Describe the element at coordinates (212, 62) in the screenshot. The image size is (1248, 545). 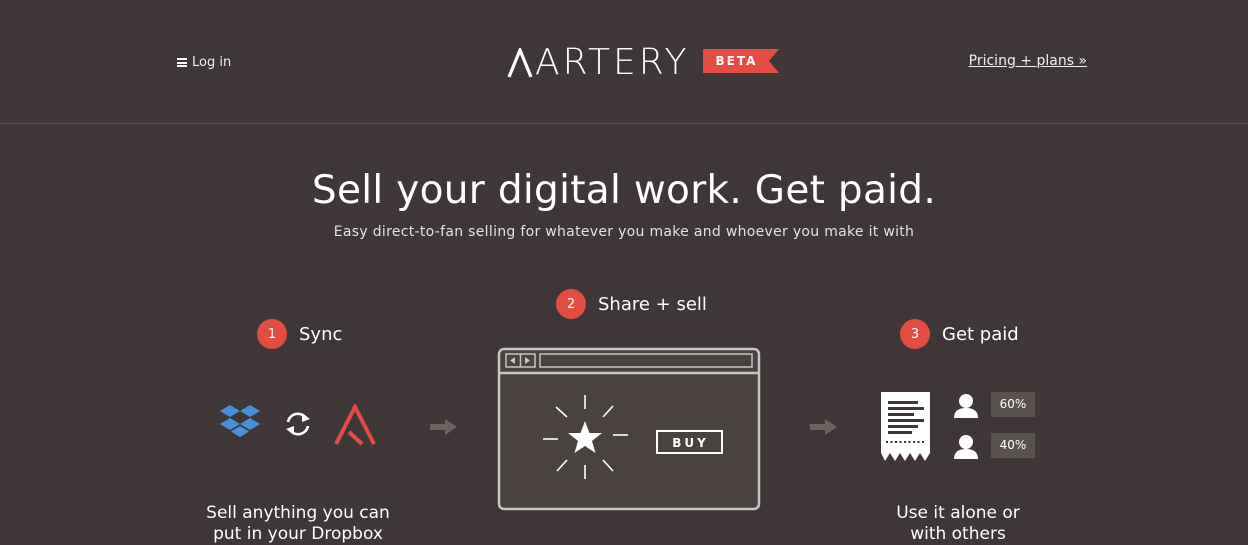
I see `login-label: Log in` at that location.